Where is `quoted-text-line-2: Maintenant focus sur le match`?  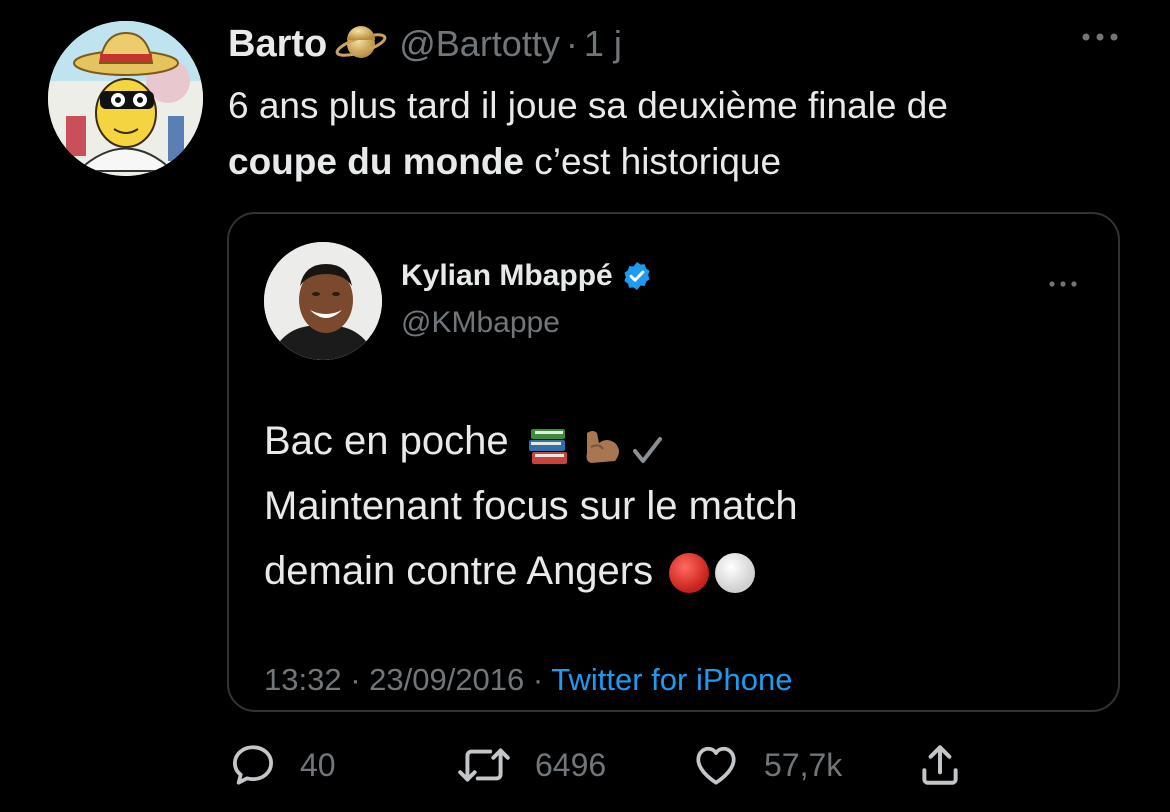
quoted-text-line-2: Maintenant focus sur le match is located at coordinates (674, 506).